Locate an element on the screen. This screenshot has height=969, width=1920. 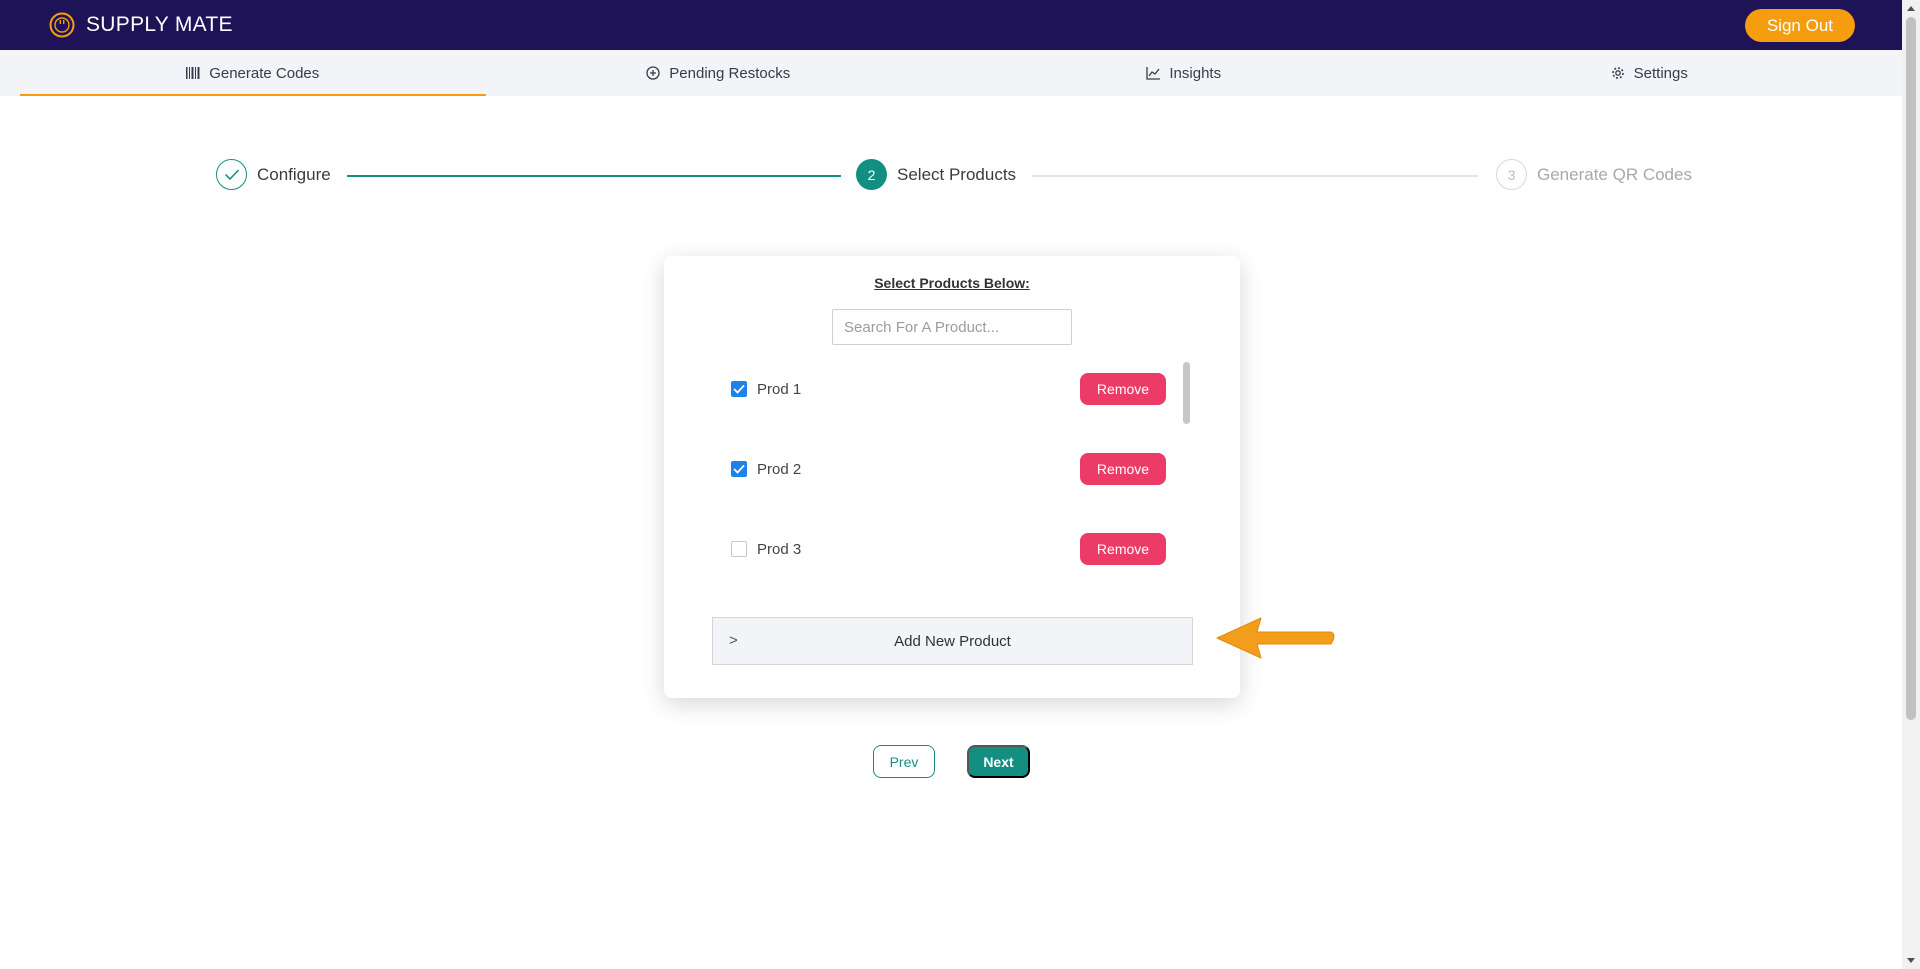
tab-pending-restocks: Pending Restocks is located at coordinates (719, 73).